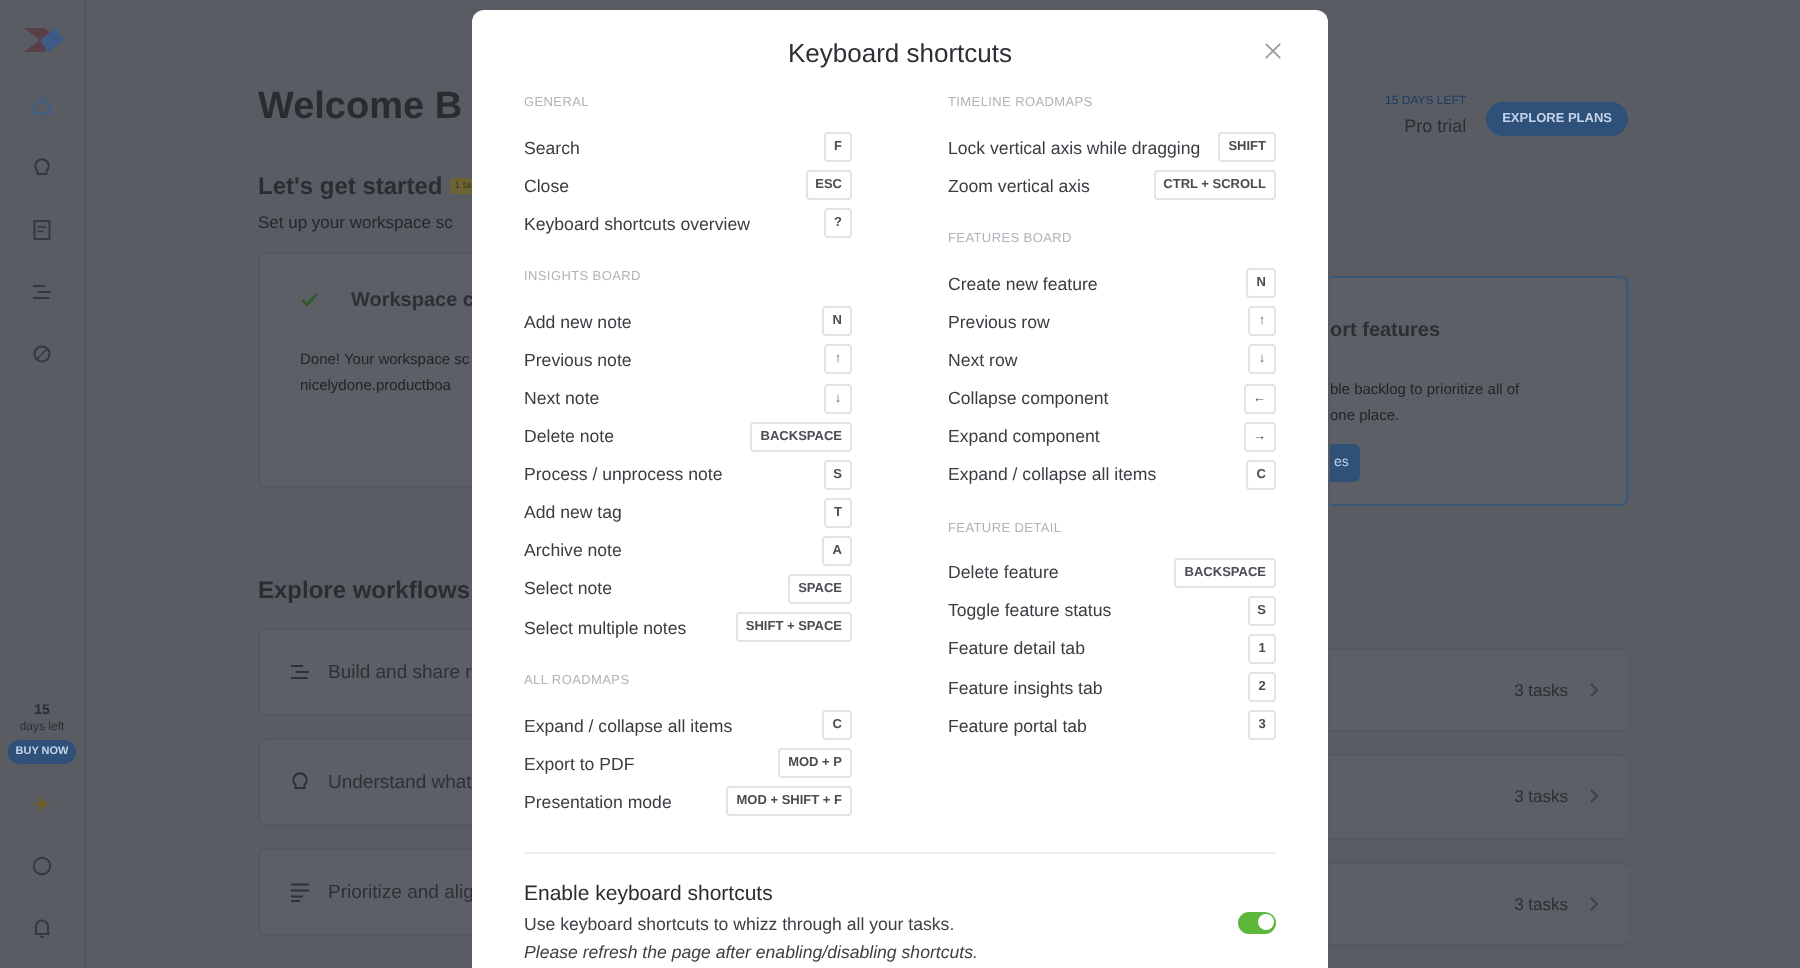 The height and width of the screenshot is (968, 1800). Describe the element at coordinates (1030, 610) in the screenshot. I see `shortcut-label: Toggle feature status` at that location.